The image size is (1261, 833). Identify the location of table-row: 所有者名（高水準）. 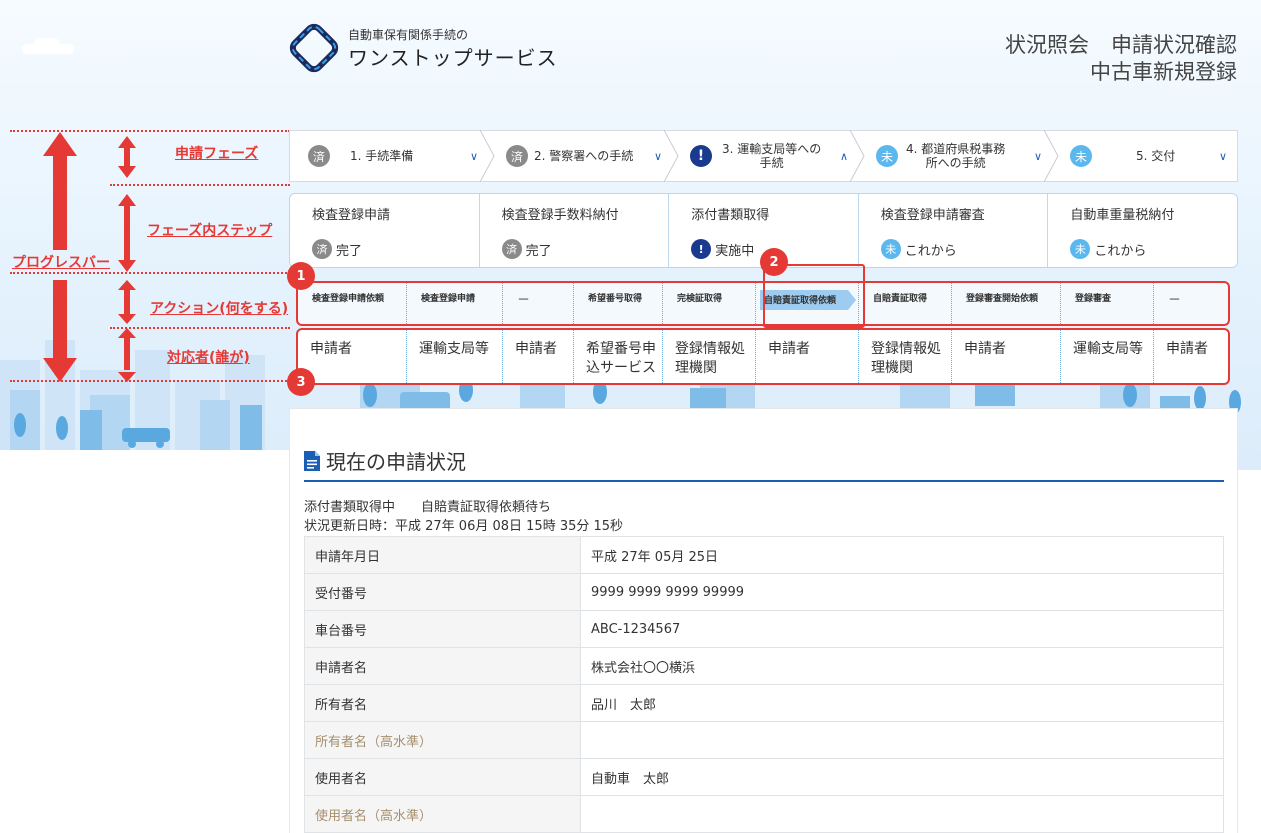
(764, 740).